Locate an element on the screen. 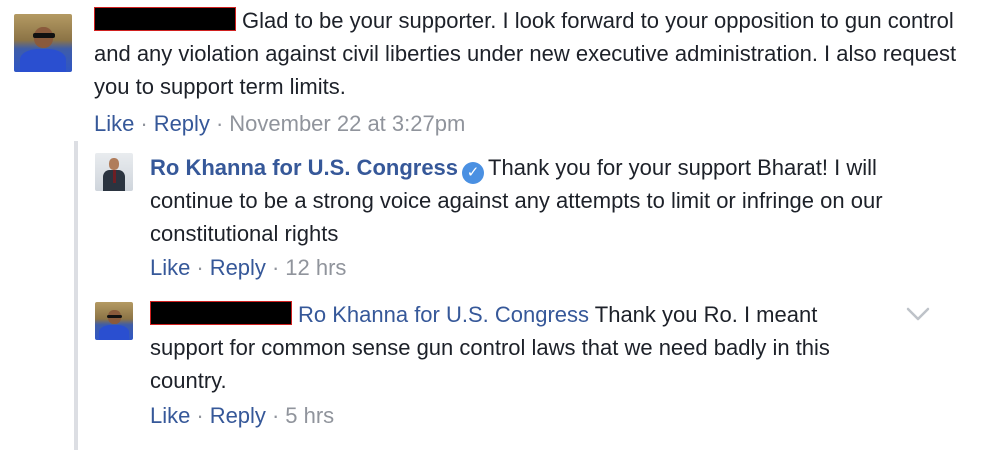 The height and width of the screenshot is (450, 986). reply-actions: Like · Reply · 5 hrs is located at coordinates (242, 416).